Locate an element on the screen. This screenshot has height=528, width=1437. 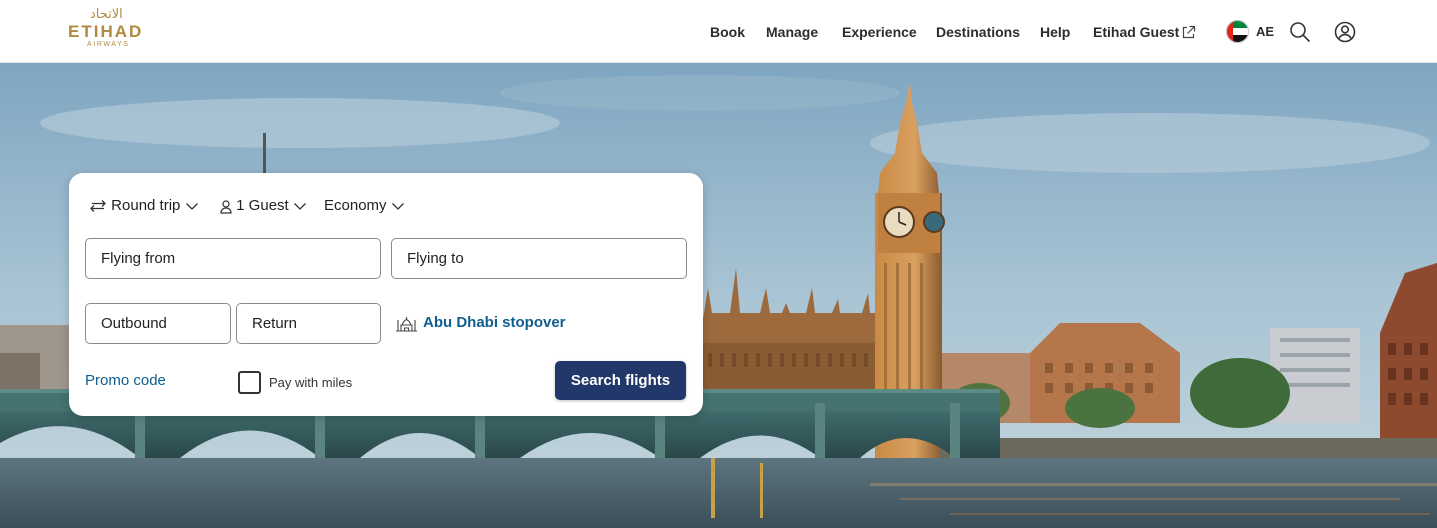
nav-destinations: Destinations is located at coordinates (978, 32).